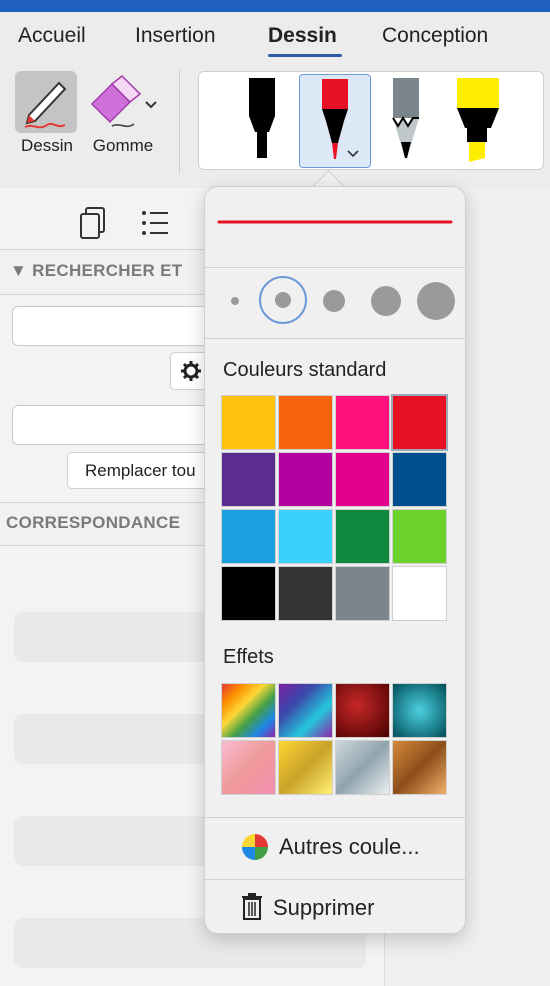 This screenshot has width=550, height=986. Describe the element at coordinates (46, 102) in the screenshot. I see `pen-draw-icon` at that location.